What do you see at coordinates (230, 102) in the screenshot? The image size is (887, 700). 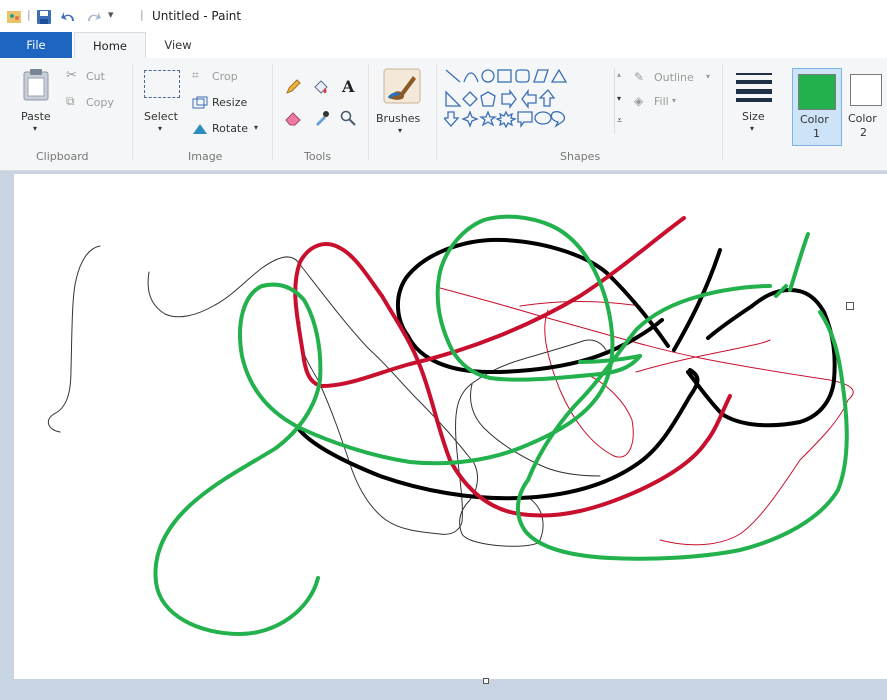 I see `resize-label: Resize` at bounding box center [230, 102].